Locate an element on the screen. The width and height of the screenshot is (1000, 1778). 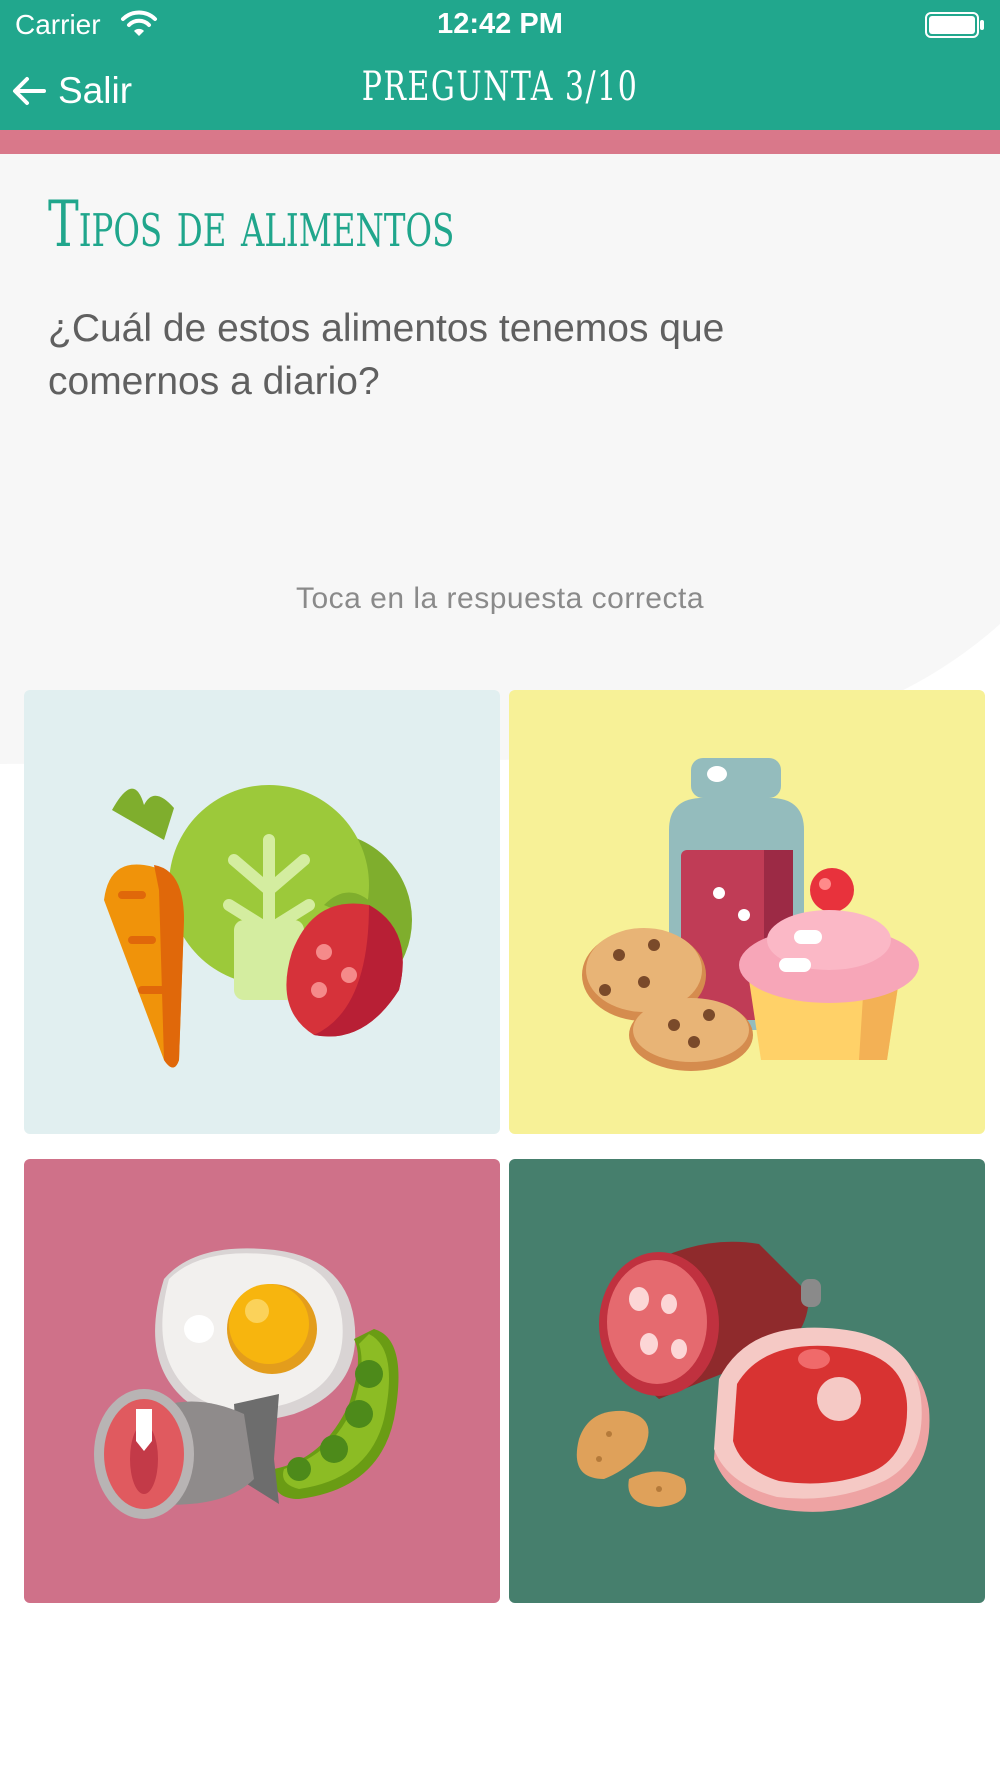
progress-accent-bar is located at coordinates (500, 142).